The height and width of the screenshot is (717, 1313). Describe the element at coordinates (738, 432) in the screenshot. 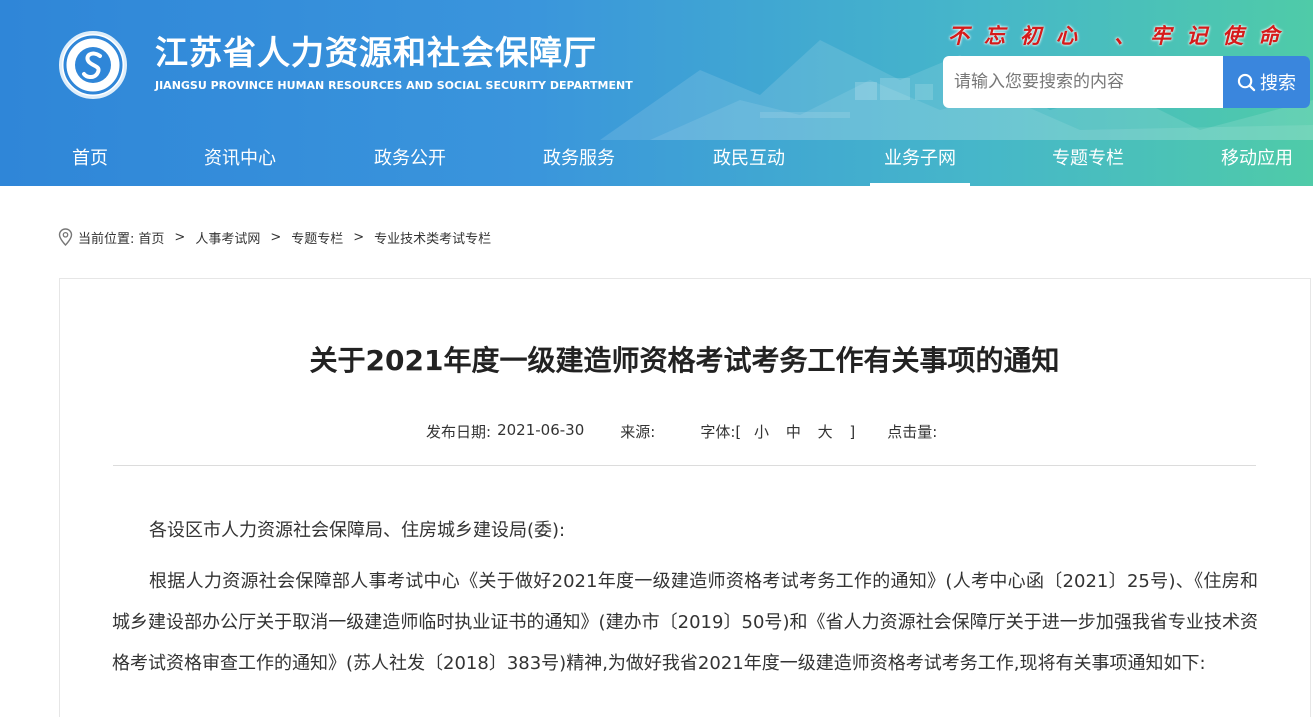

I see `font-bracket-open: [` at that location.